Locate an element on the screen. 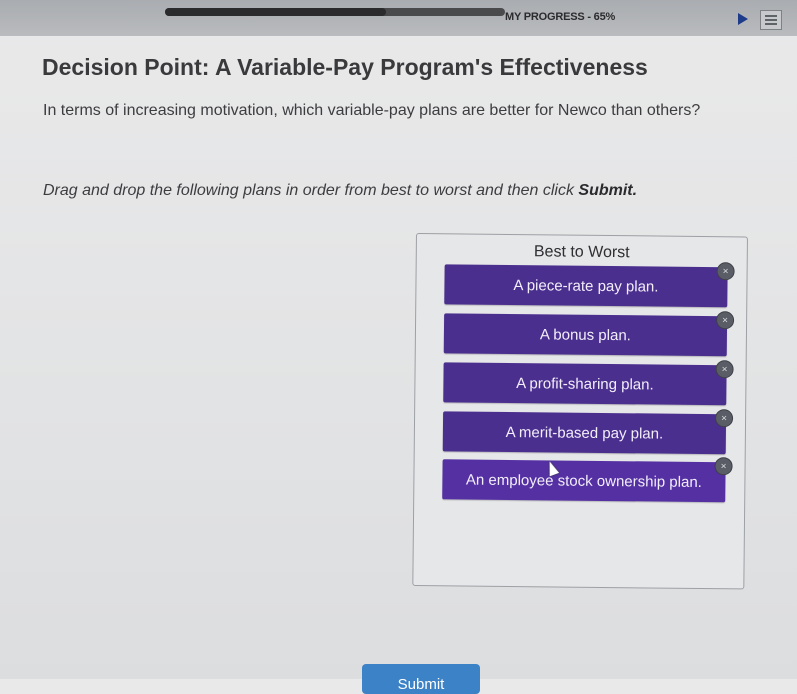  plan-item-merit-based: A merit-based pay plan. × is located at coordinates (588, 432).